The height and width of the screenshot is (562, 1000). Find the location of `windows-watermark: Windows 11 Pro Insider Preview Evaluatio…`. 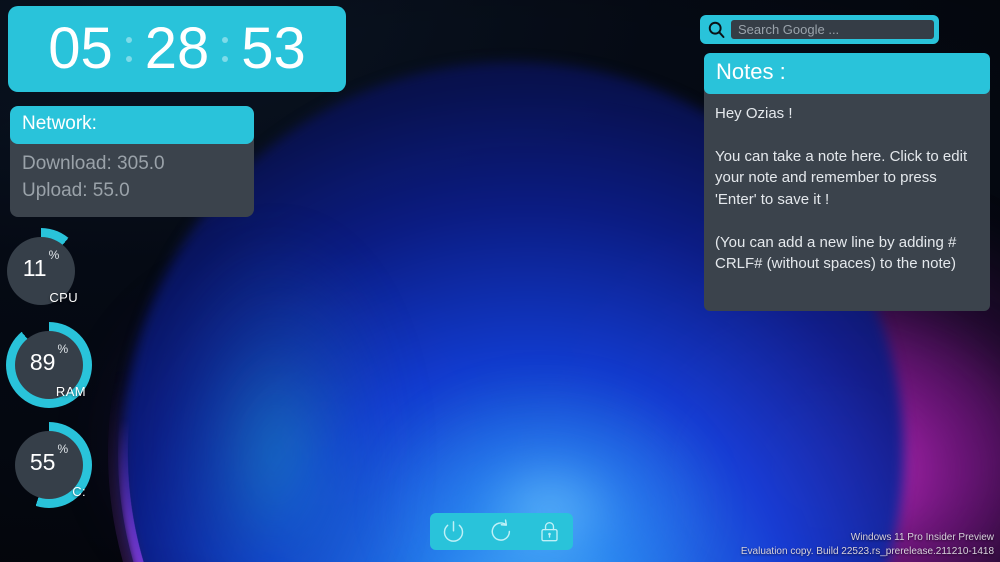

windows-watermark: Windows 11 Pro Insider Preview Evaluatio… is located at coordinates (867, 544).